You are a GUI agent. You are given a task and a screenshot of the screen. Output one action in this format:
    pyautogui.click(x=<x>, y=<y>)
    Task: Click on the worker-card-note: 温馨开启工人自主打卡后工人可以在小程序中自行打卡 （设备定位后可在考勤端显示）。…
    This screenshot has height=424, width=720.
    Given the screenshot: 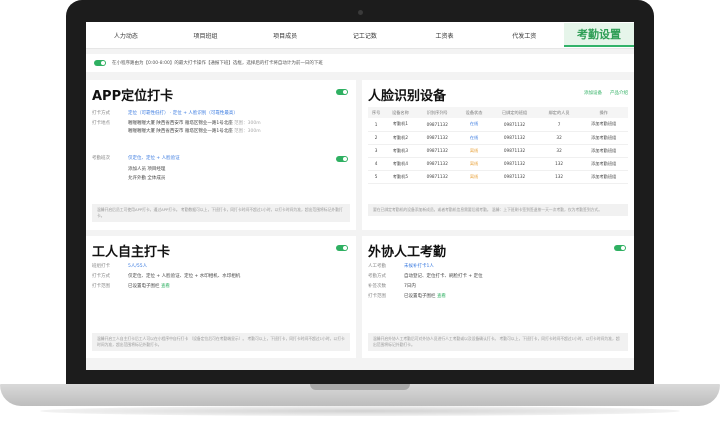 What is the action you would take?
    pyautogui.click(x=221, y=342)
    